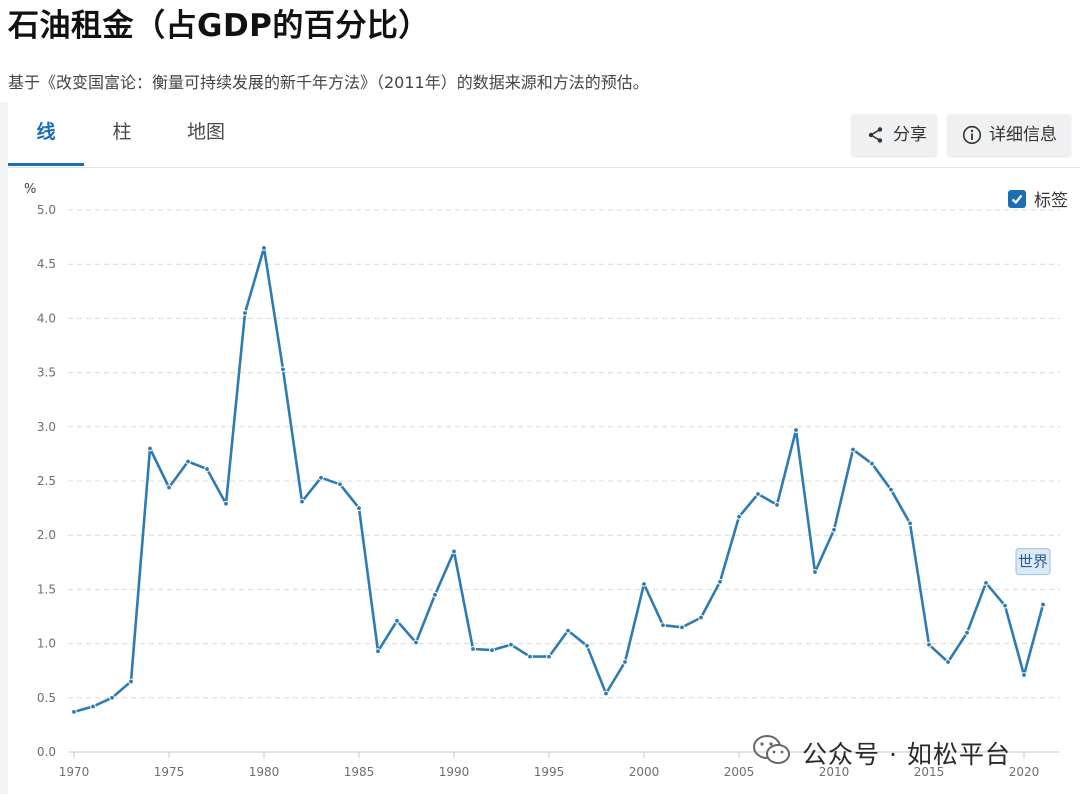  I want to click on x-tick-label: 1980, so click(264, 772).